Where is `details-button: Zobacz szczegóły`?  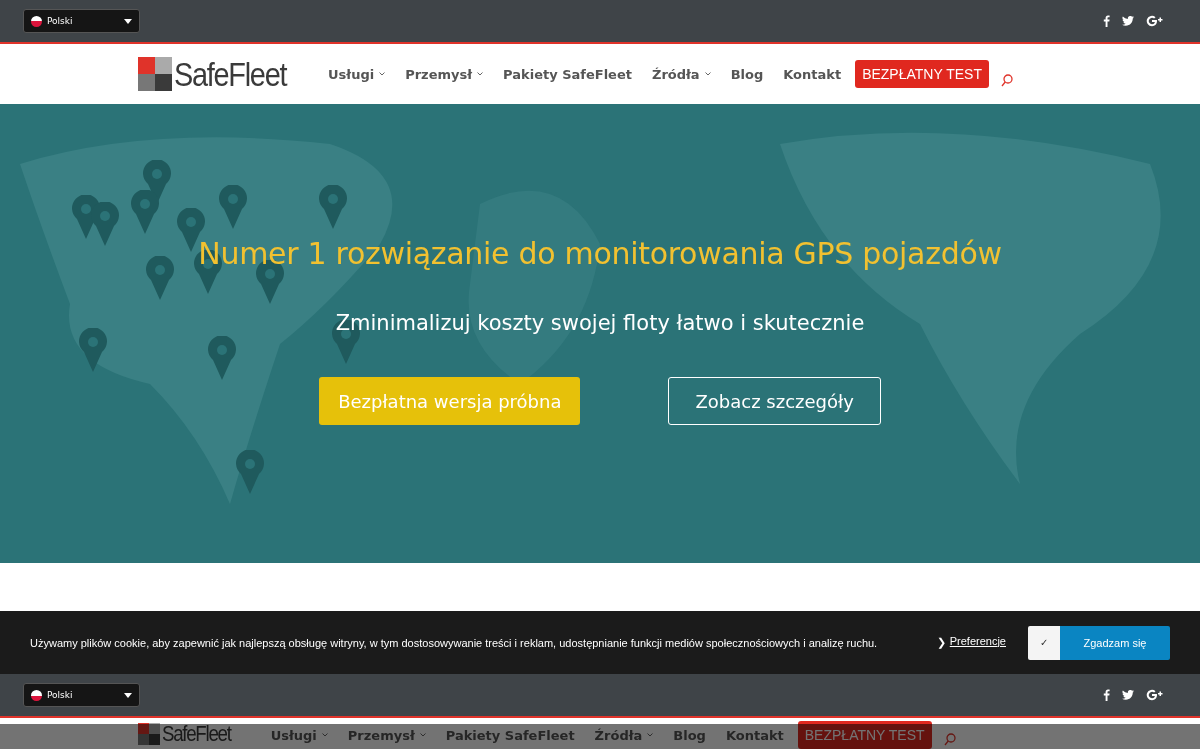
details-button: Zobacz szczegóły is located at coordinates (774, 401).